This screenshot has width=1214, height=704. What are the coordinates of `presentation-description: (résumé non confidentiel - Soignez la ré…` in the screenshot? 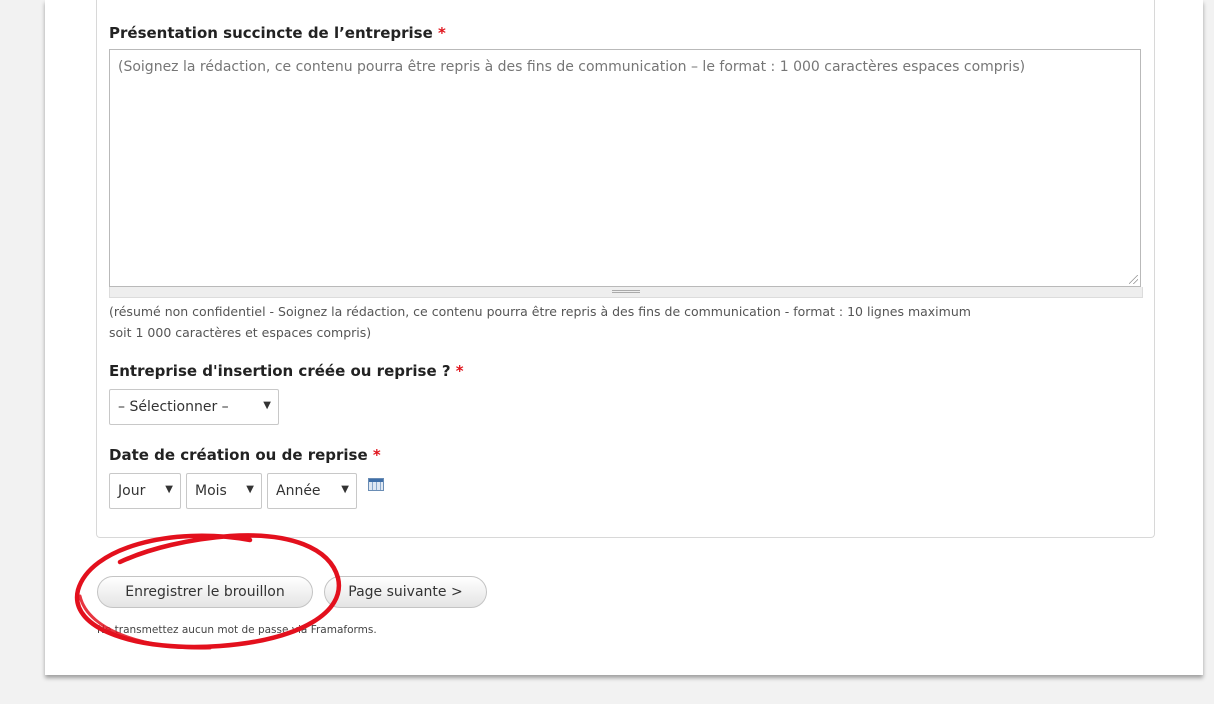 It's located at (624, 322).